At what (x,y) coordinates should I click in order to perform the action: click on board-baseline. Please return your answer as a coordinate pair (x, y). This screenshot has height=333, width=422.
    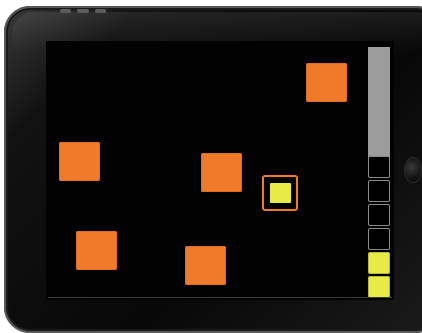
    Looking at the image, I should click on (220, 297).